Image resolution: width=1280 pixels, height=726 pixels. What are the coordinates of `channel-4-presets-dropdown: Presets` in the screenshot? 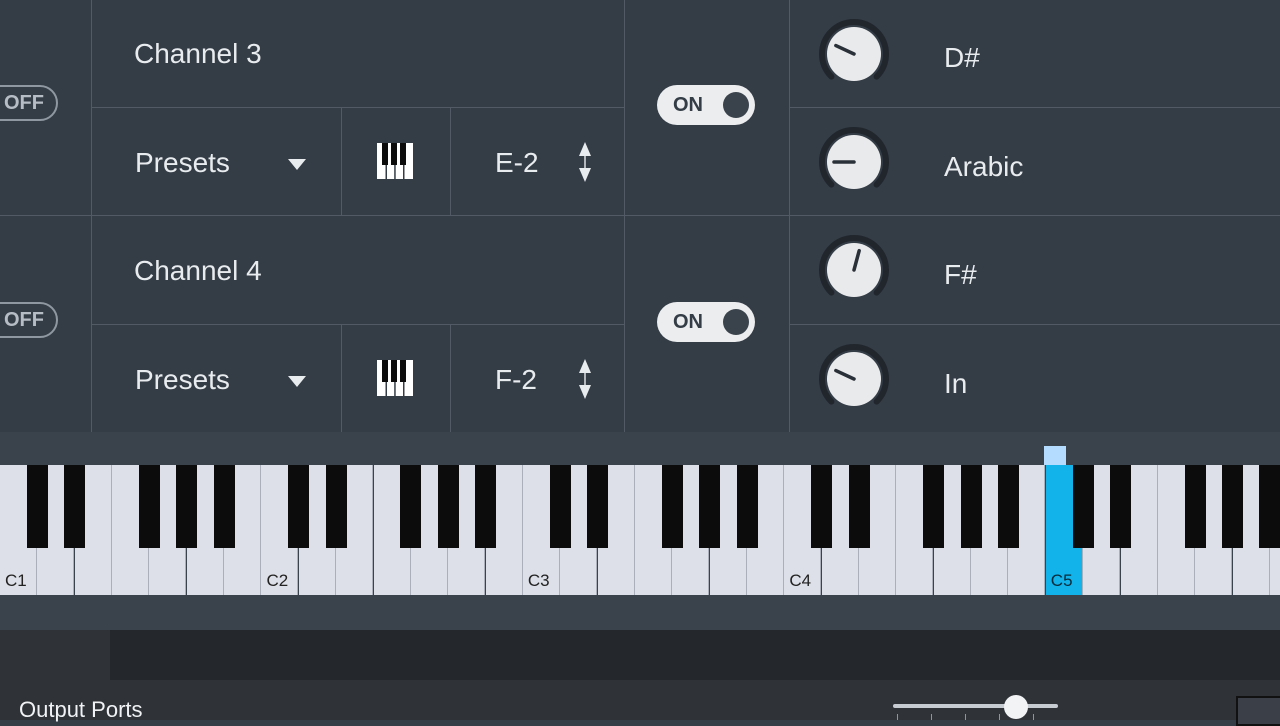 It's located at (182, 380).